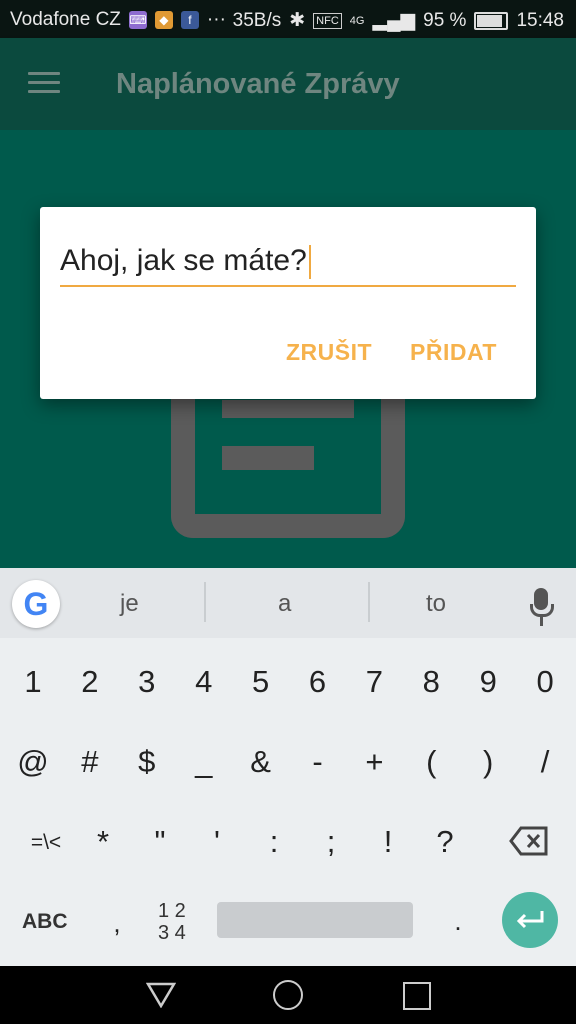  I want to click on cancel-button: ZRUŠIT, so click(329, 352).